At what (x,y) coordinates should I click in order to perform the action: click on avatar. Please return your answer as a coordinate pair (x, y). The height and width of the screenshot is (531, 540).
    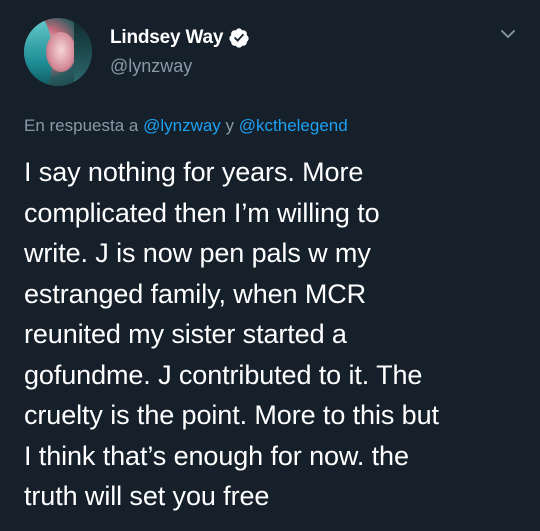
    Looking at the image, I should click on (58, 52).